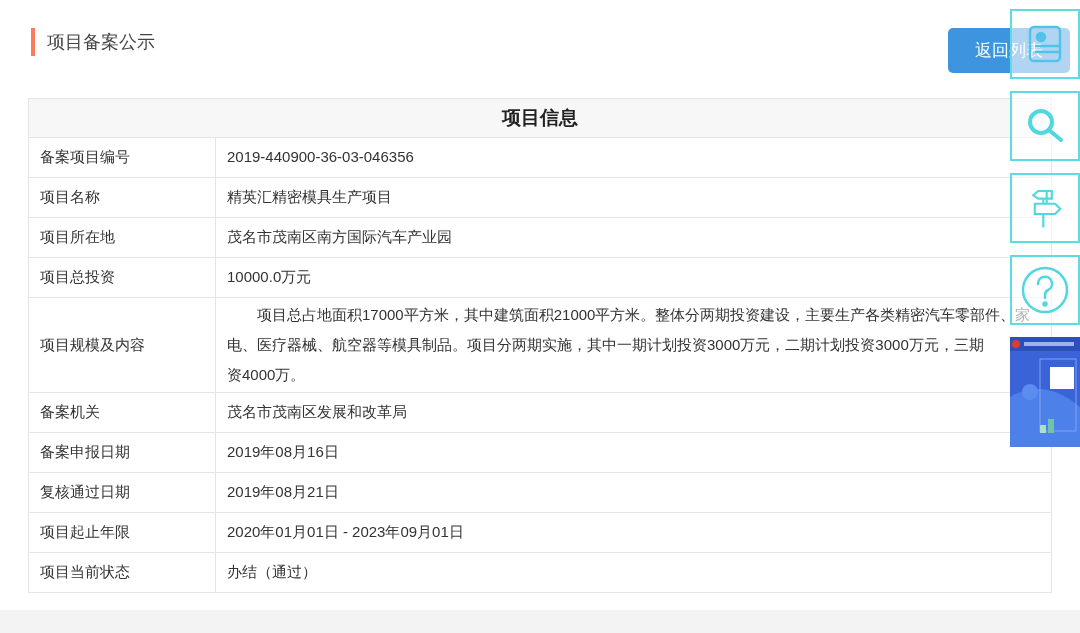 This screenshot has height=633, width=1080. Describe the element at coordinates (85, 492) in the screenshot. I see `field-label: 复核通过日期` at that location.